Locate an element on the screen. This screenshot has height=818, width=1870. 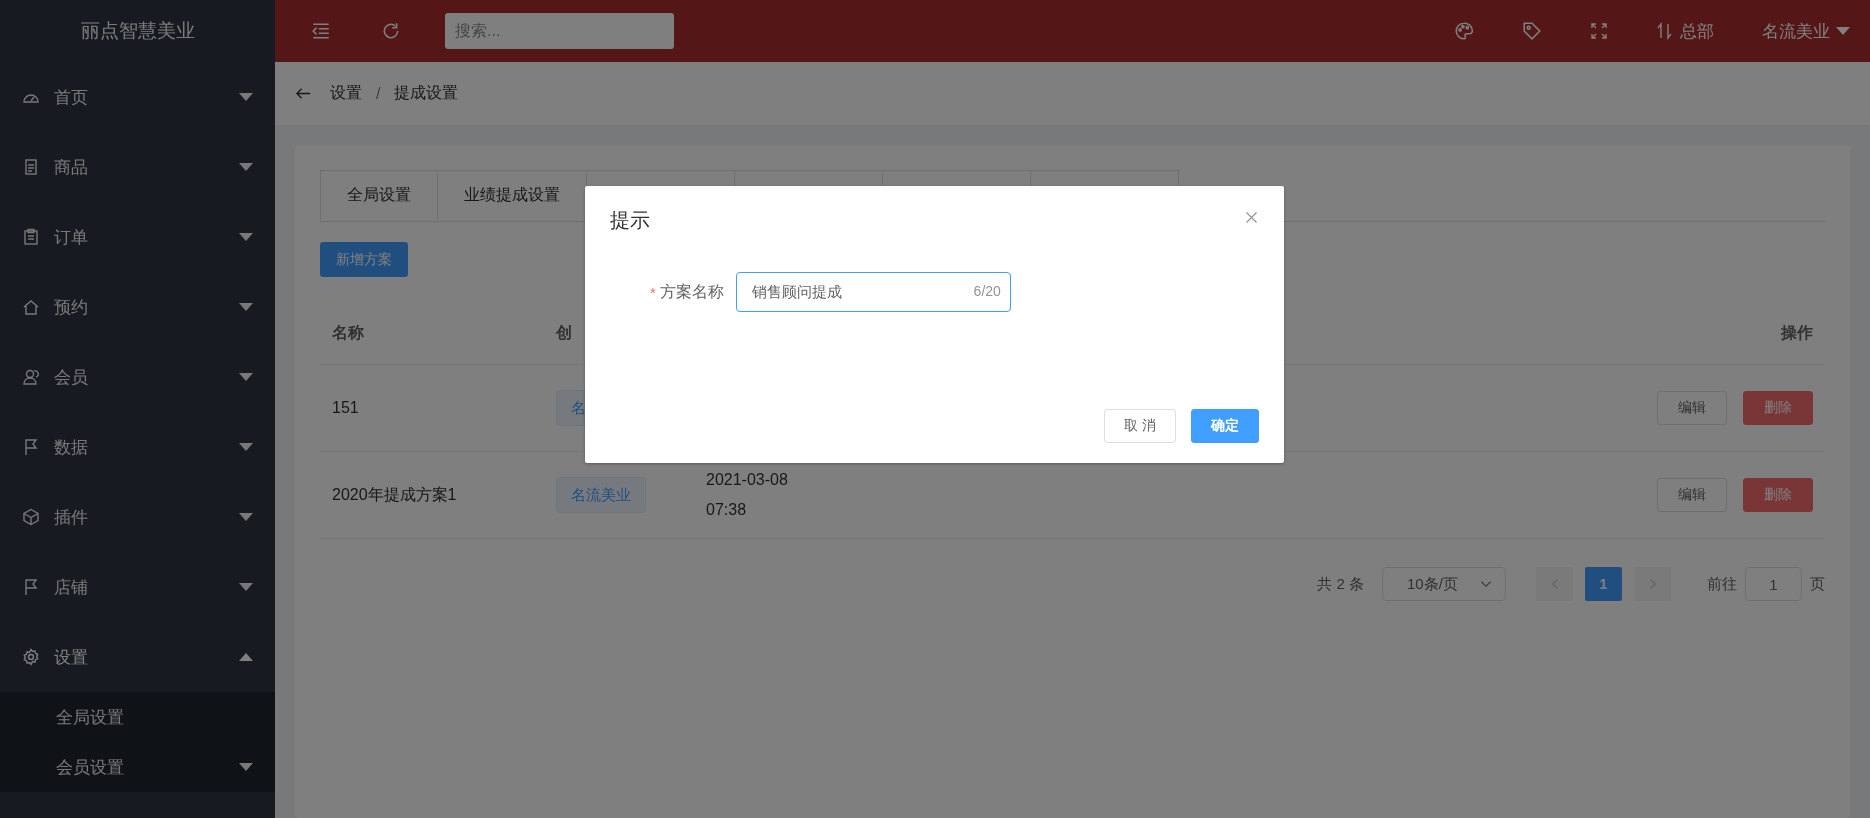
store-tag: 名流美业 is located at coordinates (601, 495).